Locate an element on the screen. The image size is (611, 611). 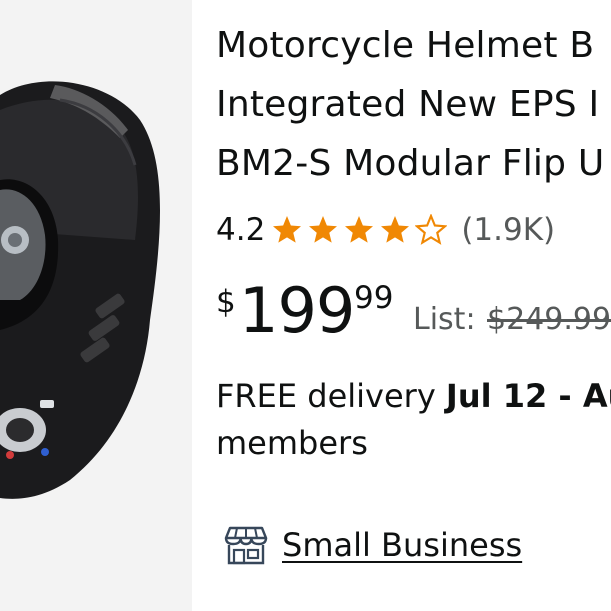
title-line-2: Integrated New EPS I is located at coordinates (408, 104).